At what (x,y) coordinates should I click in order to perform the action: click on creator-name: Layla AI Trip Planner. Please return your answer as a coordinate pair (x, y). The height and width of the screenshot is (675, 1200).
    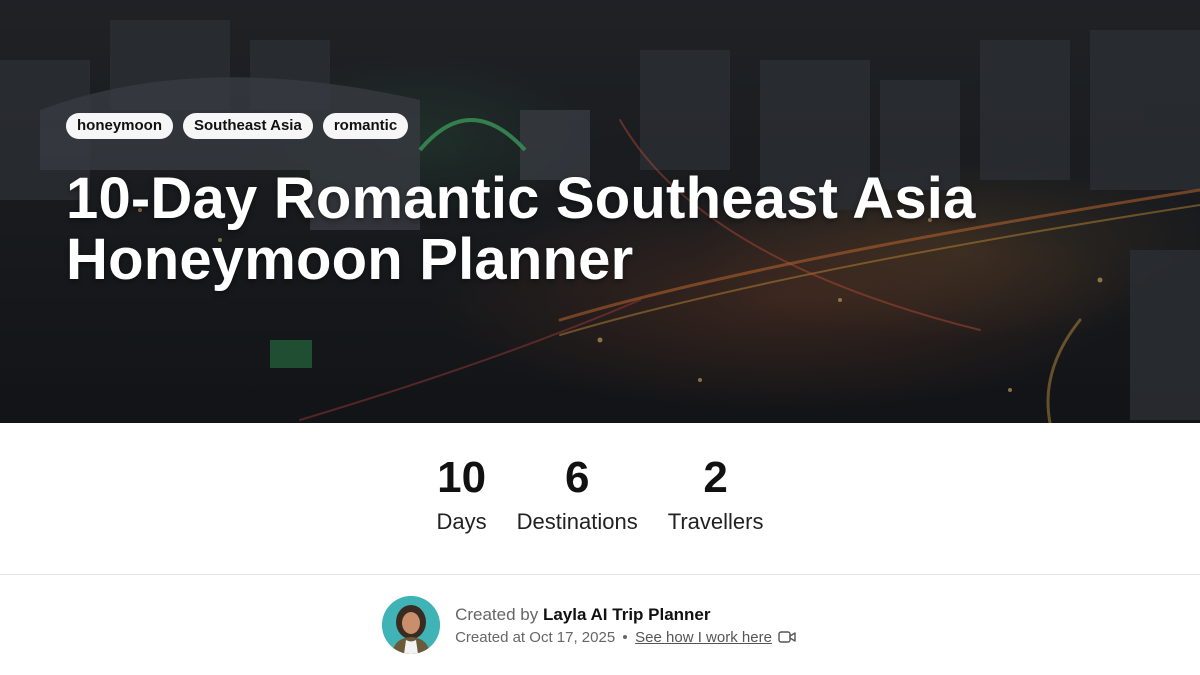
    Looking at the image, I should click on (626, 614).